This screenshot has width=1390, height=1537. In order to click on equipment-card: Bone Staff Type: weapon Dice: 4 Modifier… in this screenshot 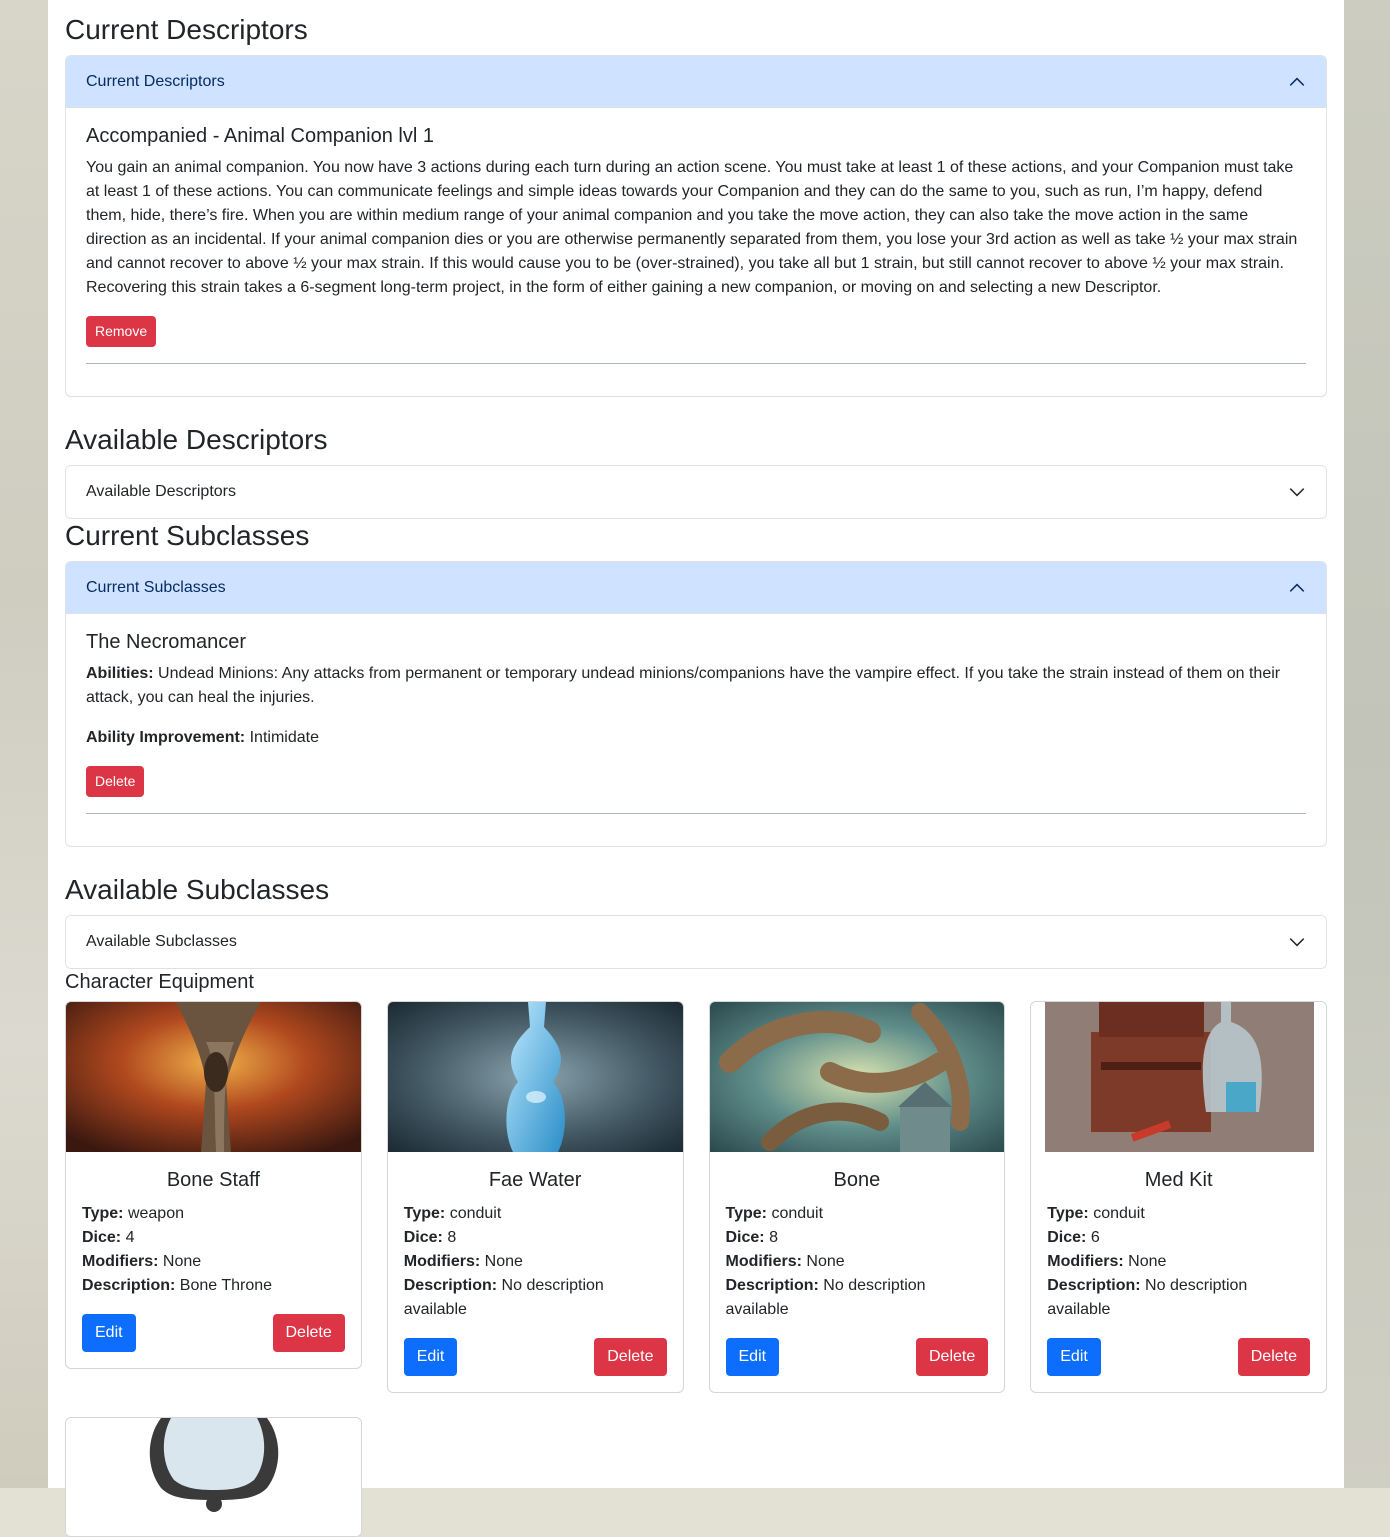, I will do `click(213, 1185)`.